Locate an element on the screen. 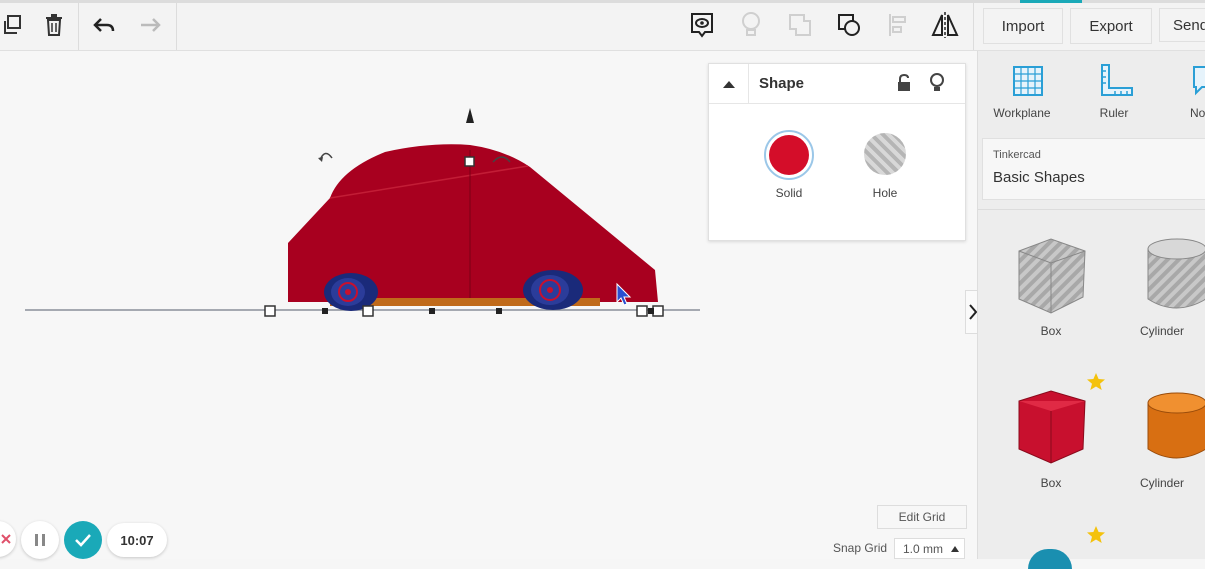  timer-value: 10:07 is located at coordinates (137, 540).